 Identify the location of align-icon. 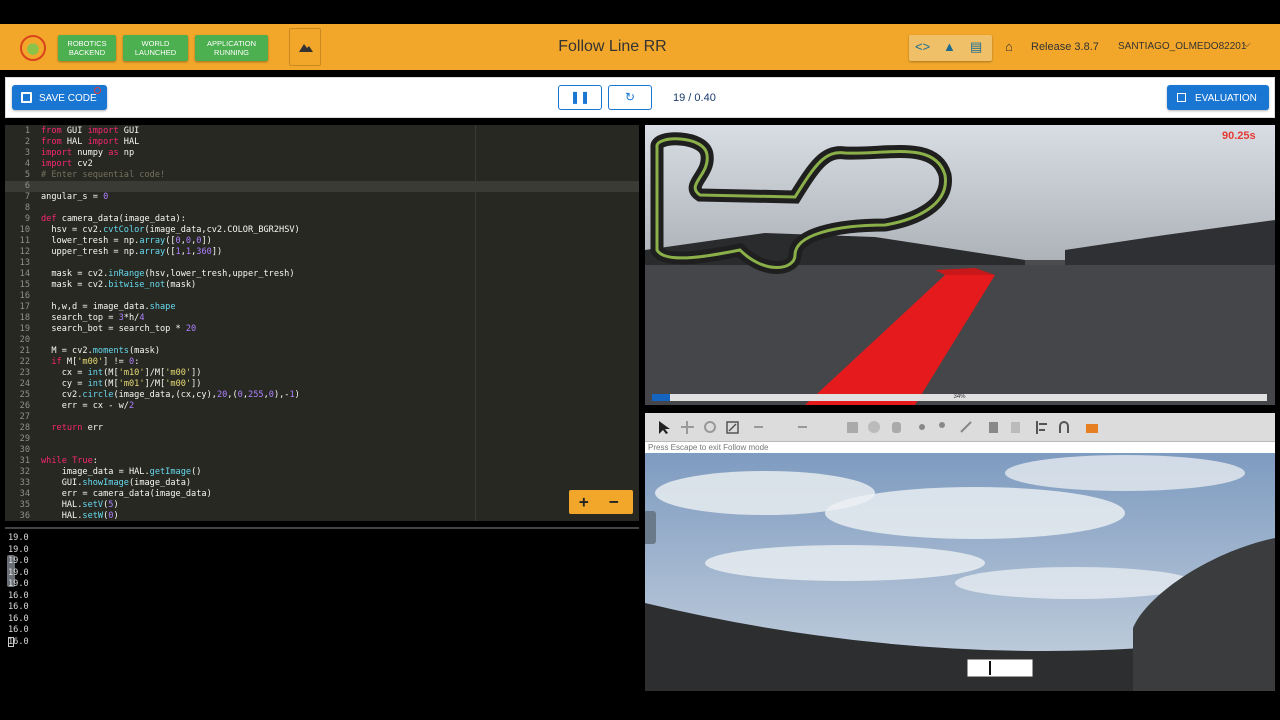
(1042, 427).